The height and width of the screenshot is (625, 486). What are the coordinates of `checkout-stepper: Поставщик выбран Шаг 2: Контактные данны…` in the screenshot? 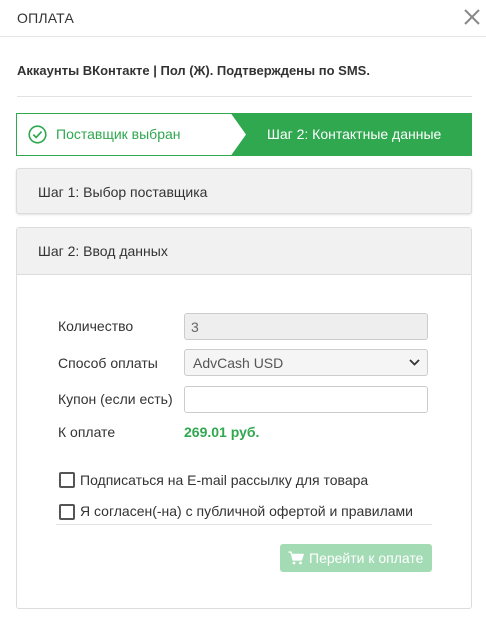 It's located at (244, 134).